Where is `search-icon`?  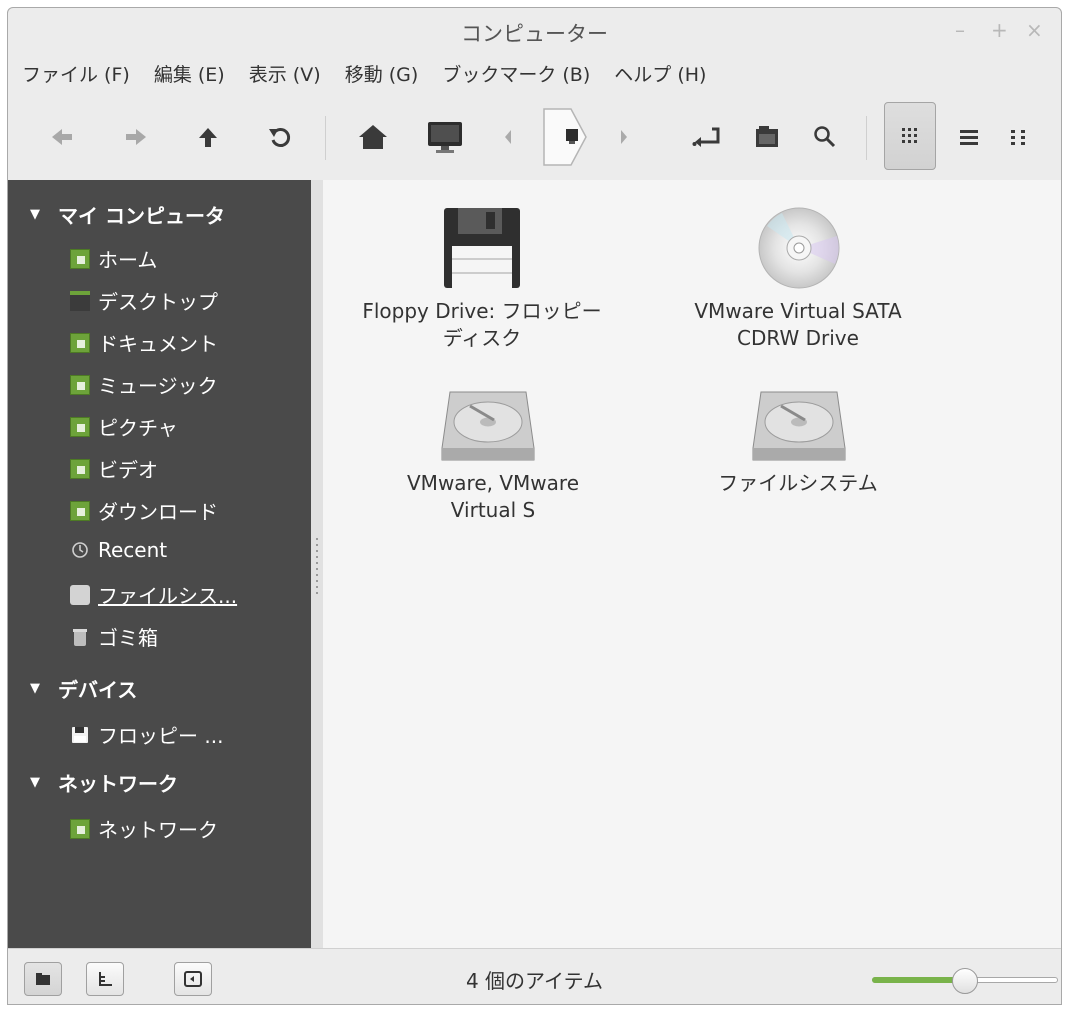
search-icon is located at coordinates (825, 137).